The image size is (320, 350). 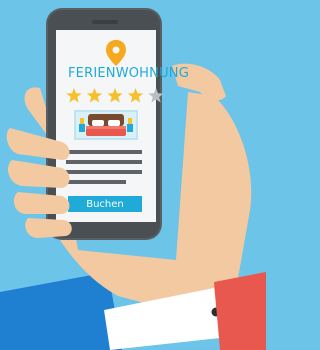 I want to click on bed-icon, so click(x=106, y=125).